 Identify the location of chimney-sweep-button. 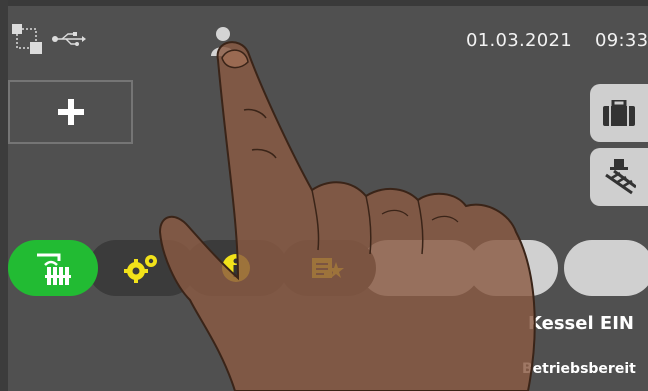
(619, 177).